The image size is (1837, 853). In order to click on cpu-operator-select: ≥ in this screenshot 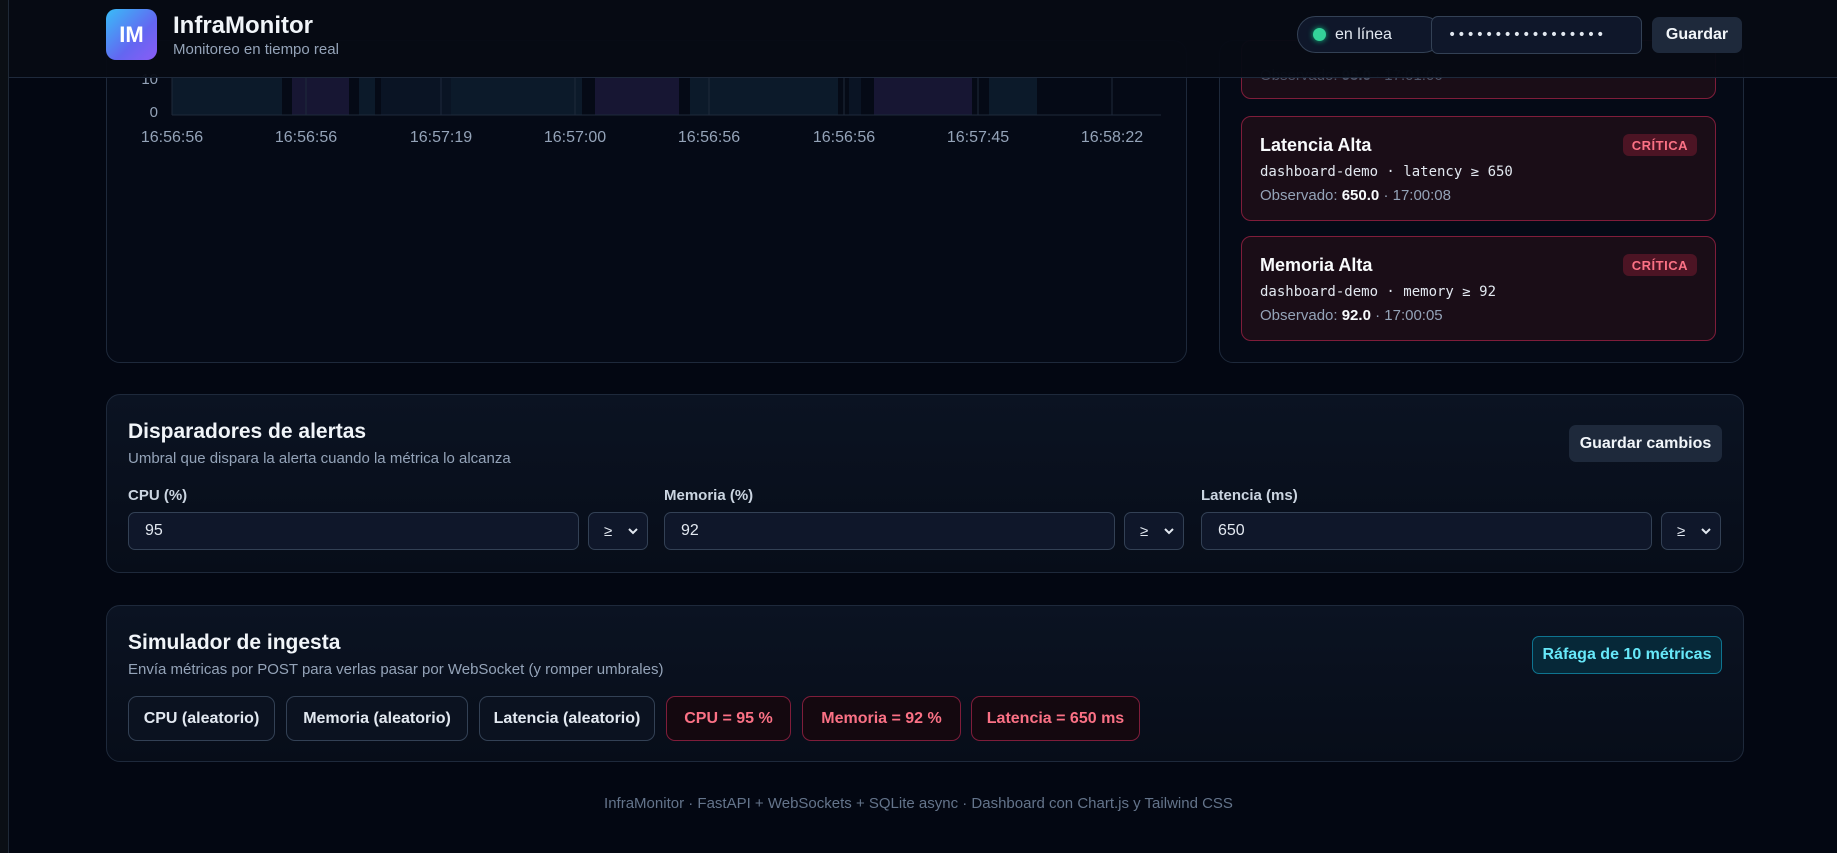, I will do `click(618, 531)`.